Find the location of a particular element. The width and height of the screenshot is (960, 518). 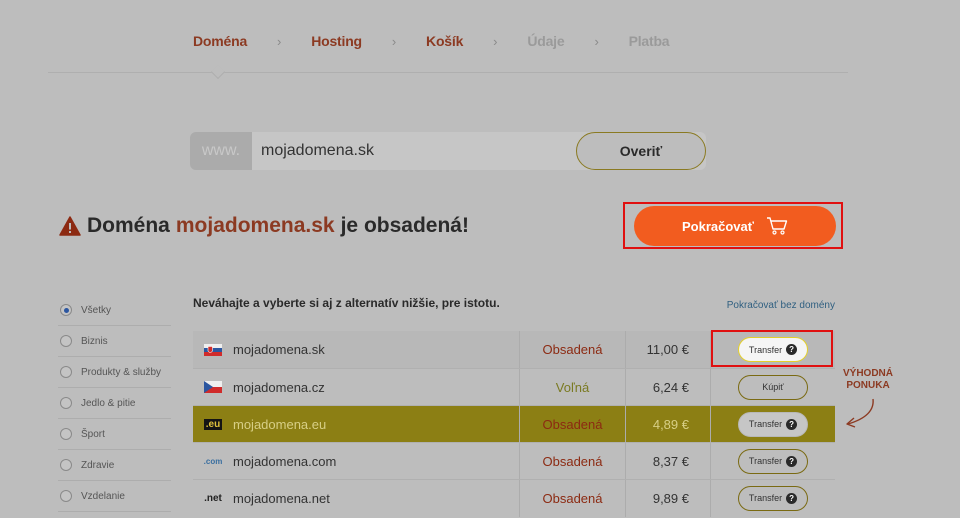

continue-without-domain-link: Pokračovať bez domény is located at coordinates (781, 305).